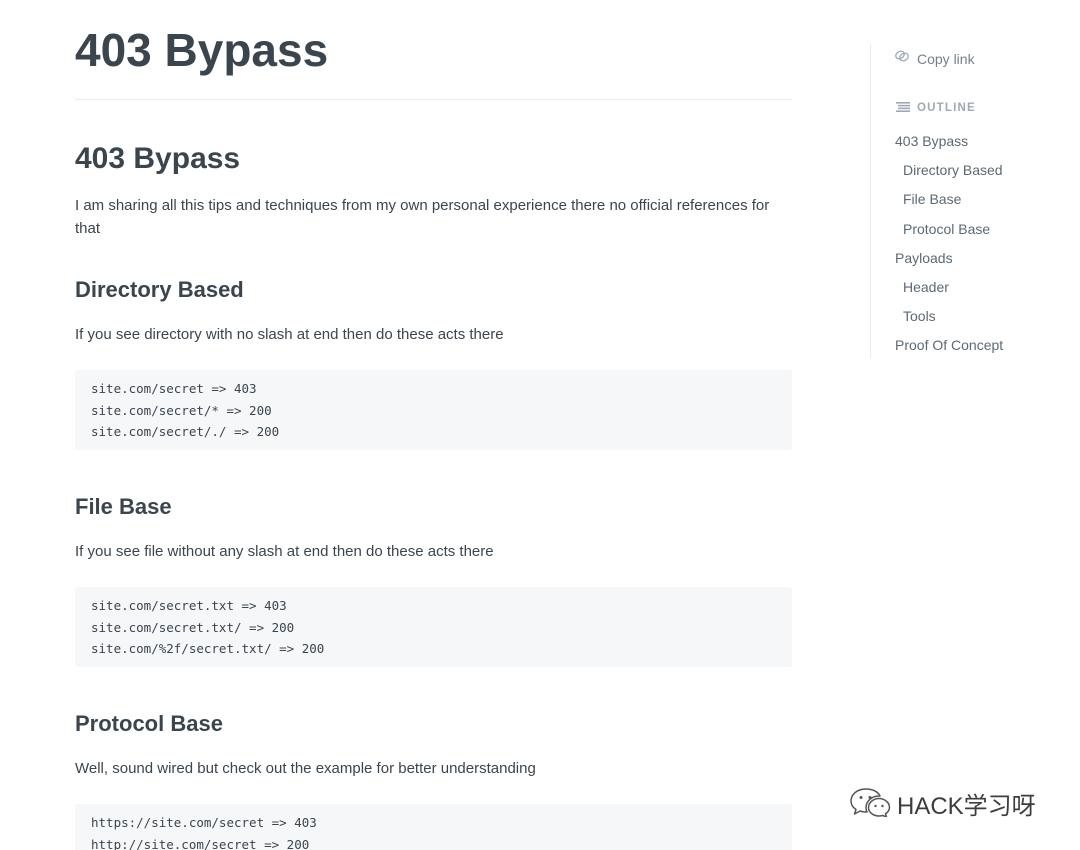 The width and height of the screenshot is (1080, 850). What do you see at coordinates (204, 822) in the screenshot?
I see `code-line: https://site.com/secret => 403` at bounding box center [204, 822].